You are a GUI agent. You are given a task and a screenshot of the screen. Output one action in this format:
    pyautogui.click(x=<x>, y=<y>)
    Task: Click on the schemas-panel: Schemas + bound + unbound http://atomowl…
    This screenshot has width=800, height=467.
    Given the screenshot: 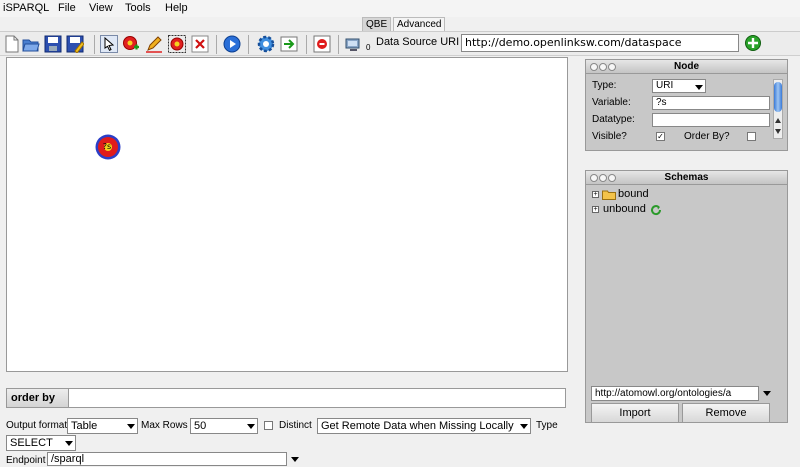 What is the action you would take?
    pyautogui.click(x=686, y=296)
    